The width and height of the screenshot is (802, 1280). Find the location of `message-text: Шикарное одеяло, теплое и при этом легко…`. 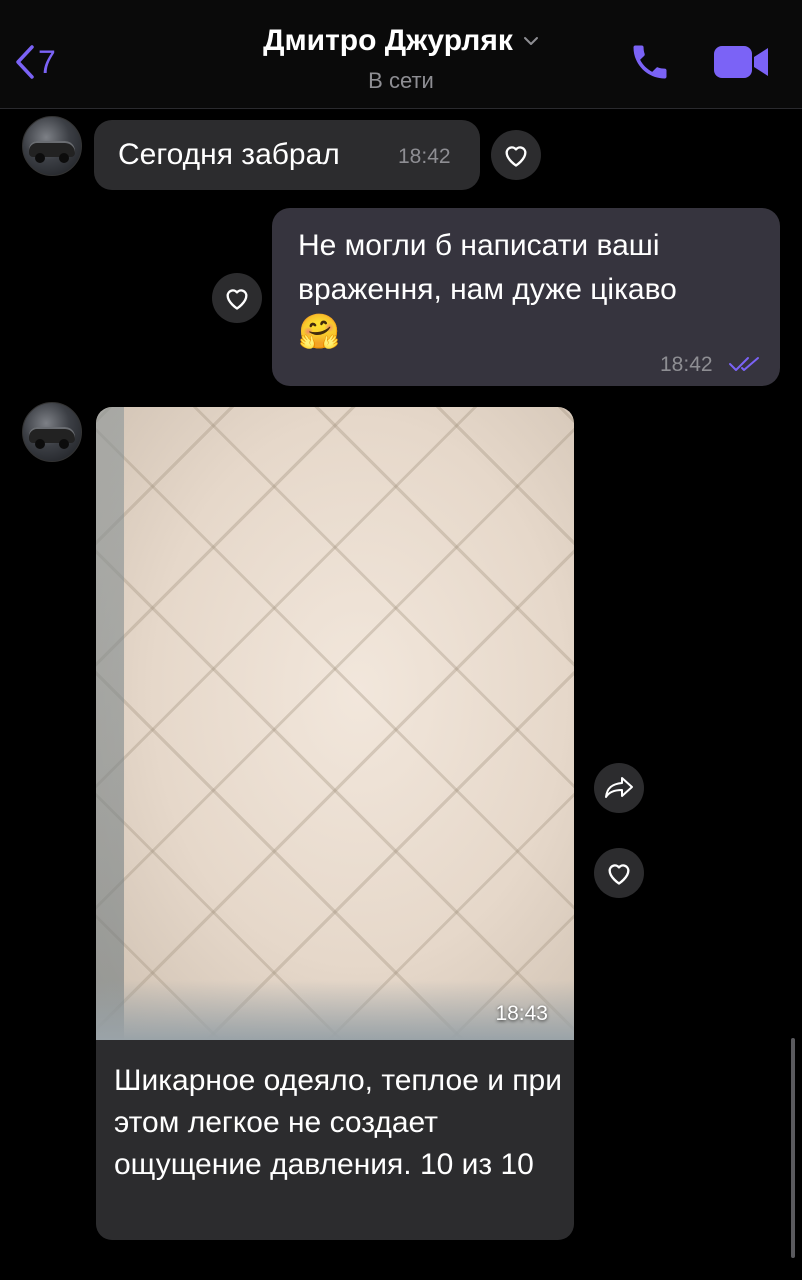

message-text: Шикарное одеяло, теплое и при этом легко… is located at coordinates (338, 1122).